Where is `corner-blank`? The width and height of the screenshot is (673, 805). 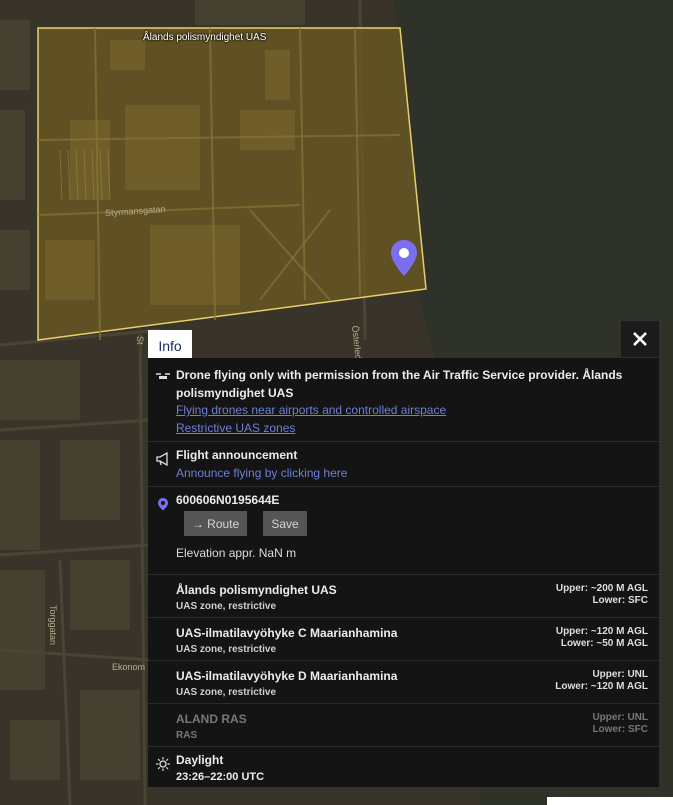 corner-blank is located at coordinates (610, 801).